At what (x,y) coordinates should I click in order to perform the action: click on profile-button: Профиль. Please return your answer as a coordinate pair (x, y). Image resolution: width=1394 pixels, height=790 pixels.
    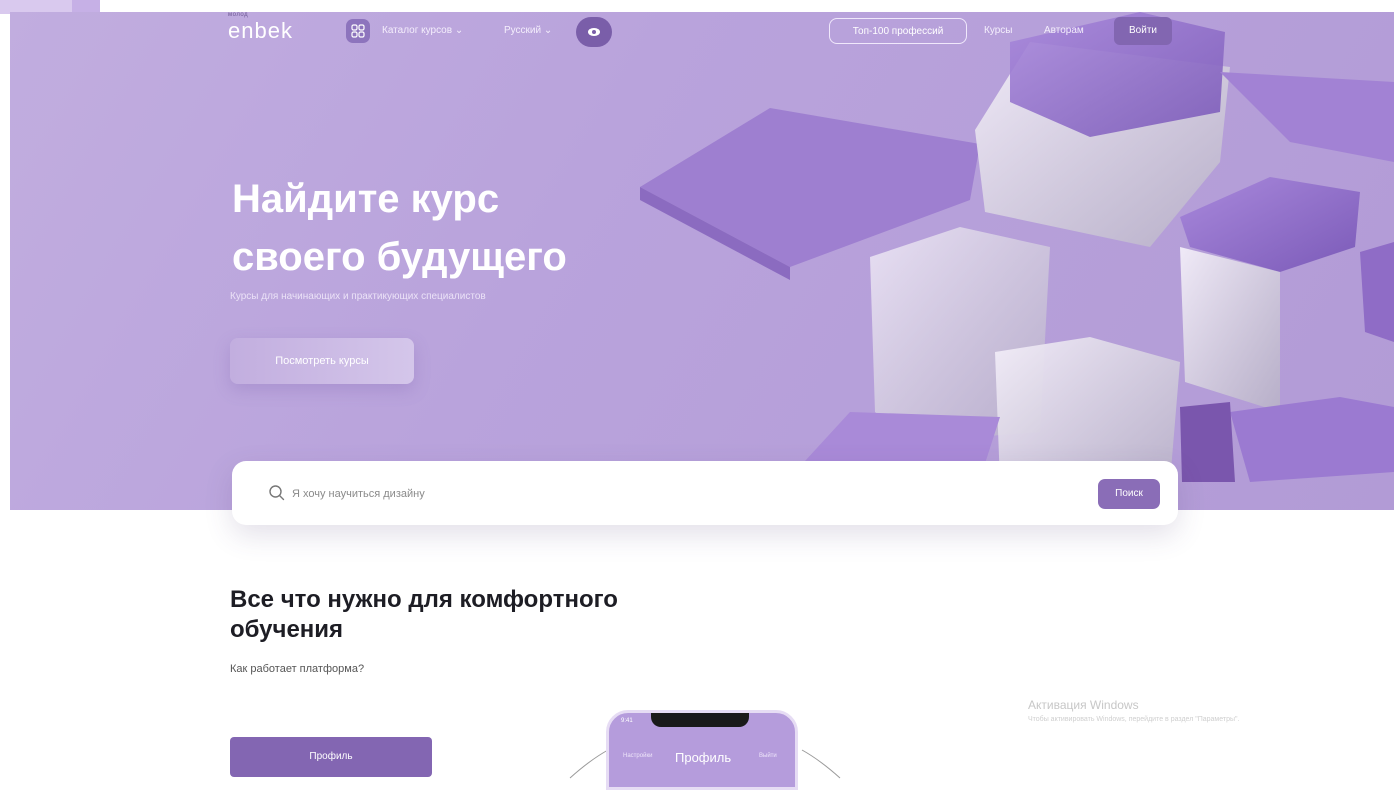
    Looking at the image, I should click on (331, 757).